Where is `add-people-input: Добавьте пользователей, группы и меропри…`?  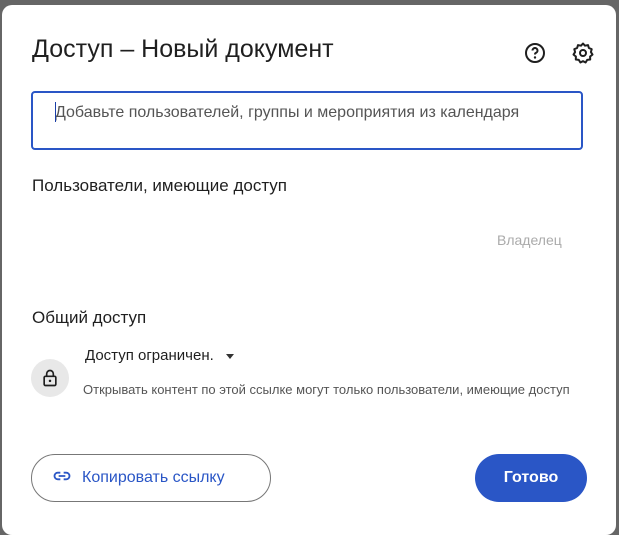 add-people-input: Добавьте пользователей, группы и меропри… is located at coordinates (307, 120).